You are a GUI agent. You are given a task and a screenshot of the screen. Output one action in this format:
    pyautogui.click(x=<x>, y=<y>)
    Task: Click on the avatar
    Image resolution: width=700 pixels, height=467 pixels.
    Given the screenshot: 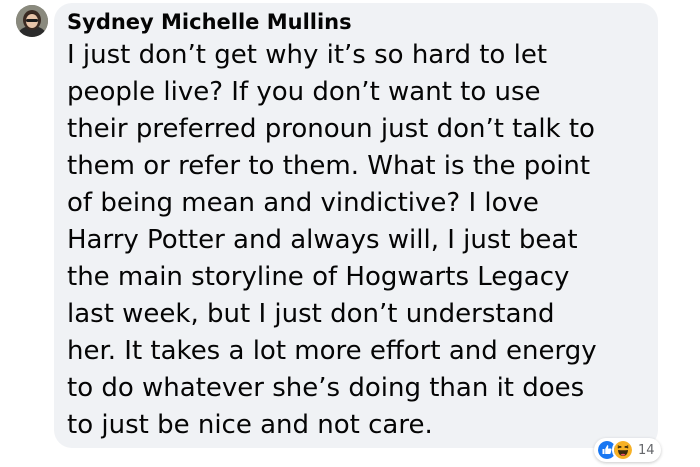 What is the action you would take?
    pyautogui.click(x=32, y=21)
    